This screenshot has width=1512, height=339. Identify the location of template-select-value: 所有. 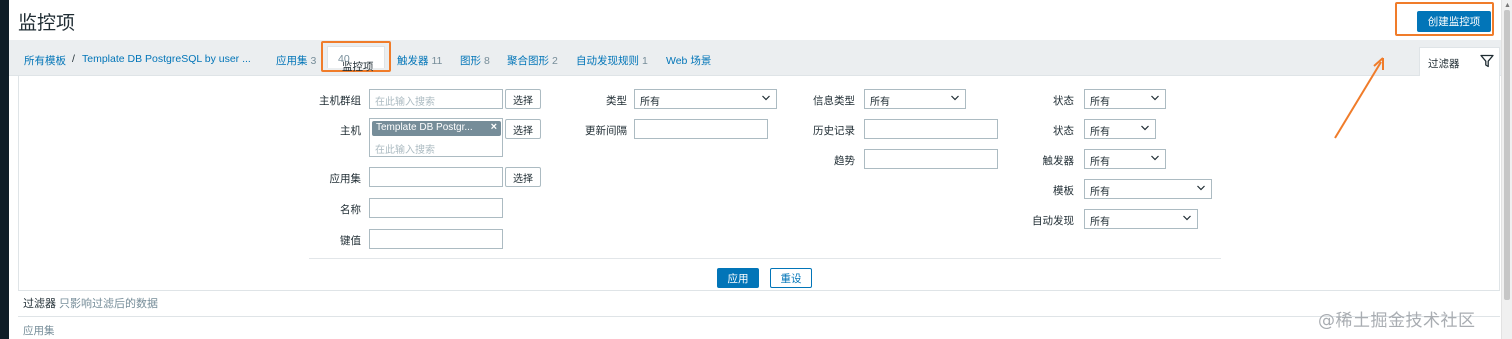
(1100, 192).